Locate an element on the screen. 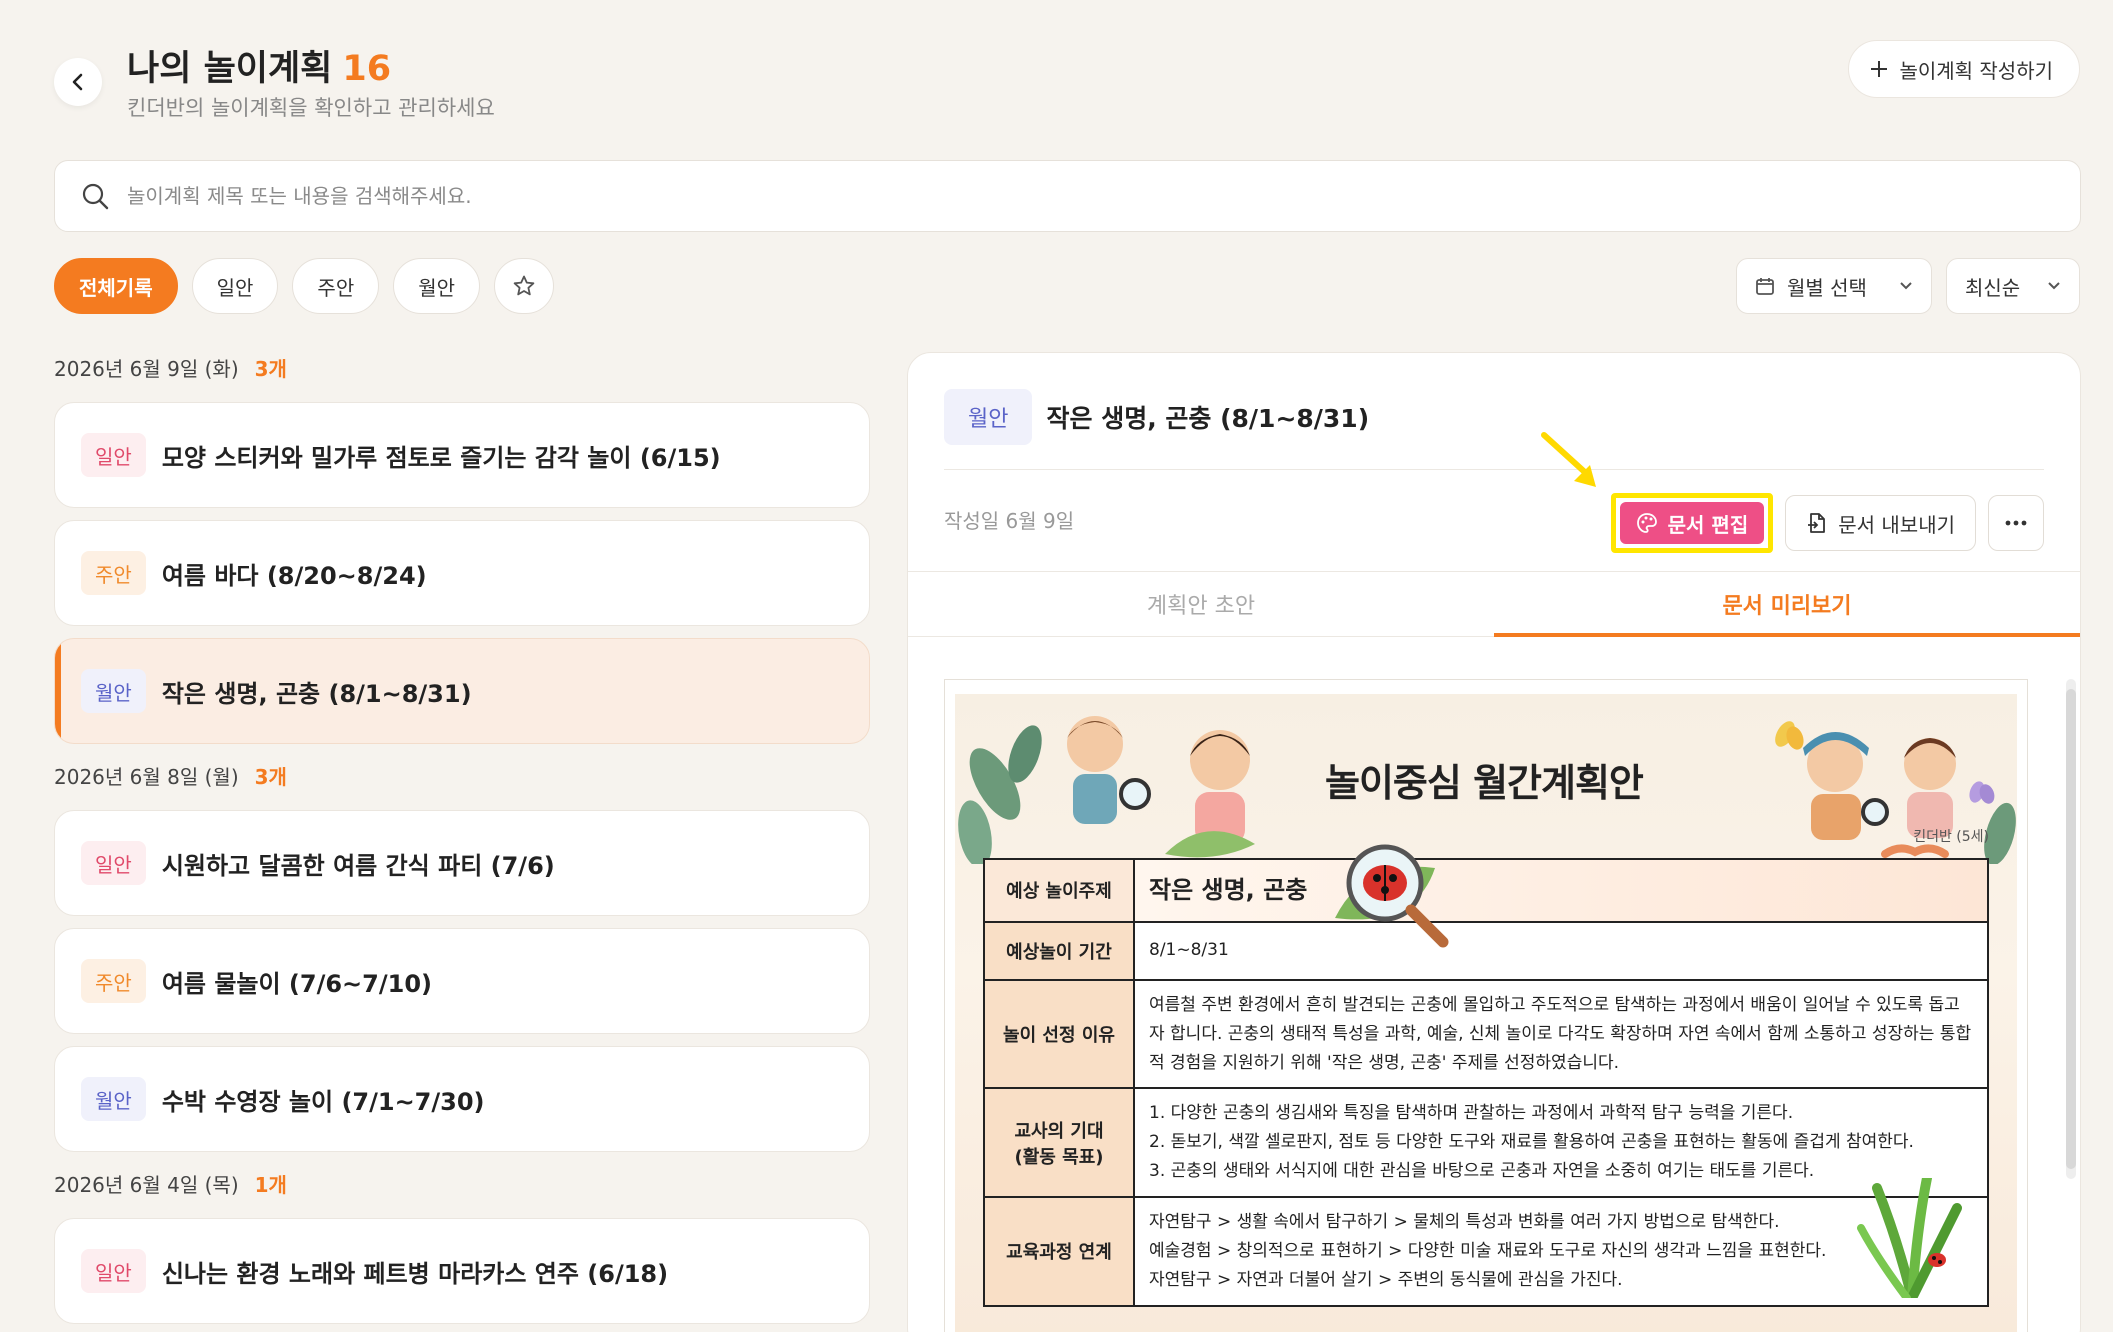 This screenshot has height=1332, width=2113. plan-card: 일안 신나는 환경 노래와 페트병 마라카스 연주 (6/18) is located at coordinates (462, 1271).